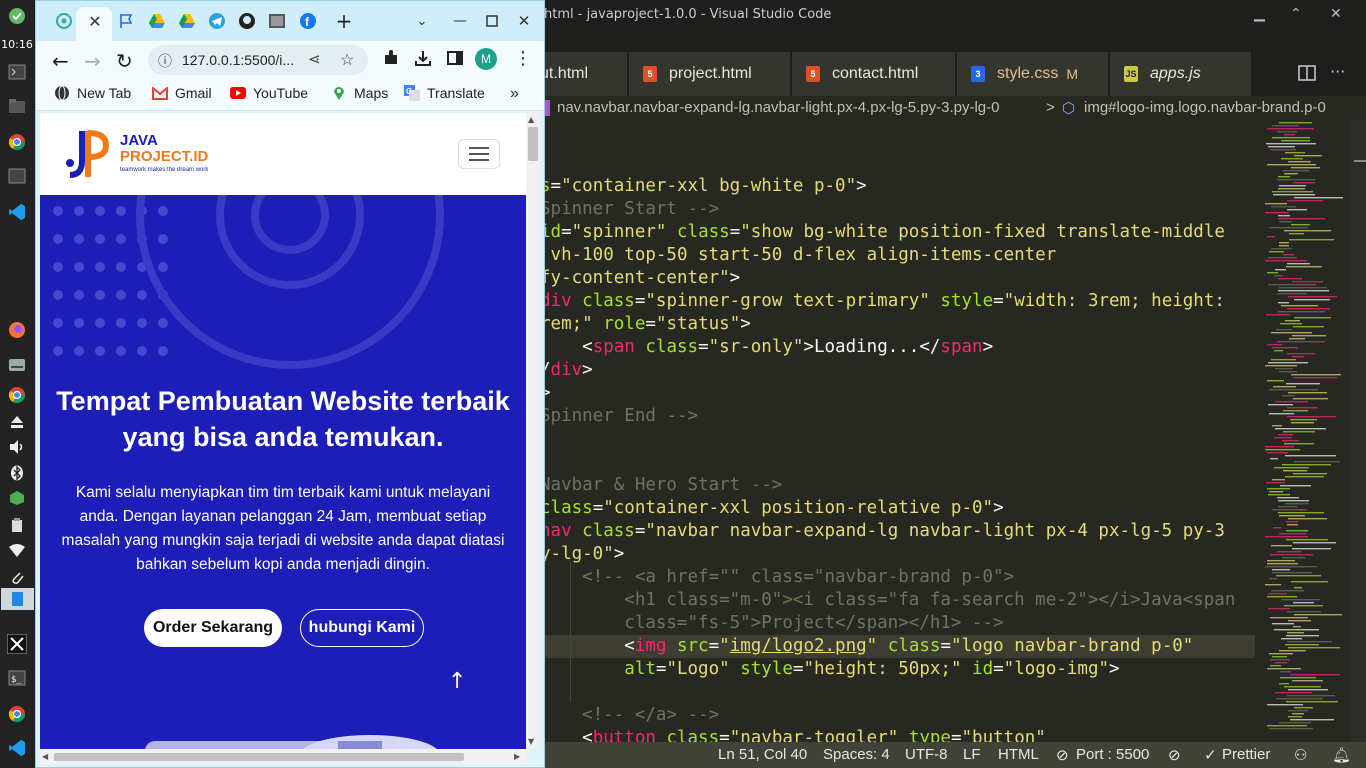  I want to click on chrome3-icon, so click(17, 714).